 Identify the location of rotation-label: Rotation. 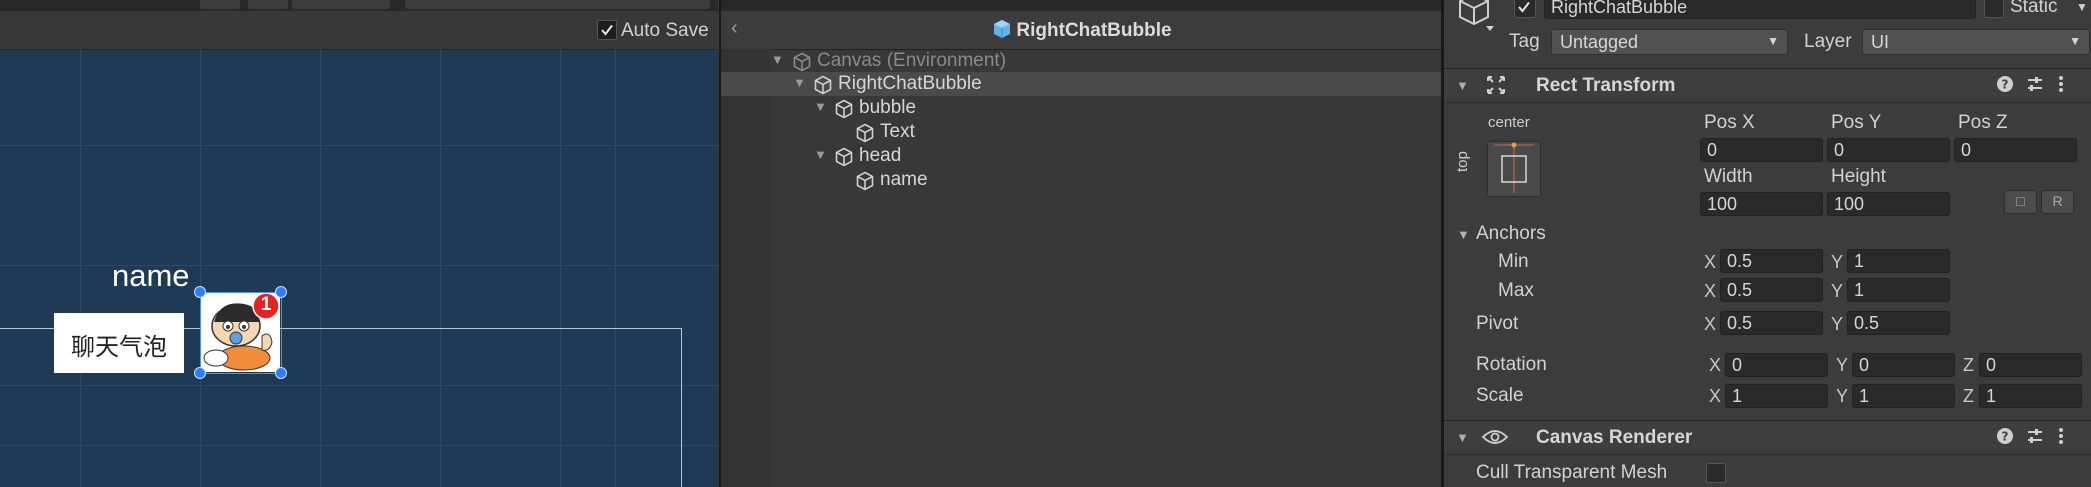
(1511, 364).